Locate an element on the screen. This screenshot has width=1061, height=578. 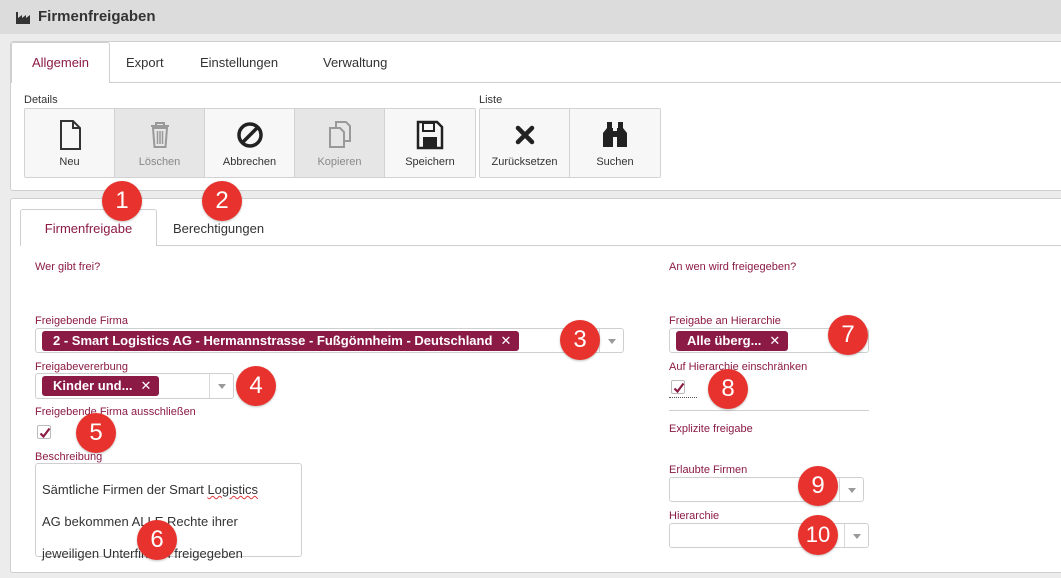
hierarchie-label: Hierarchie is located at coordinates (694, 516).